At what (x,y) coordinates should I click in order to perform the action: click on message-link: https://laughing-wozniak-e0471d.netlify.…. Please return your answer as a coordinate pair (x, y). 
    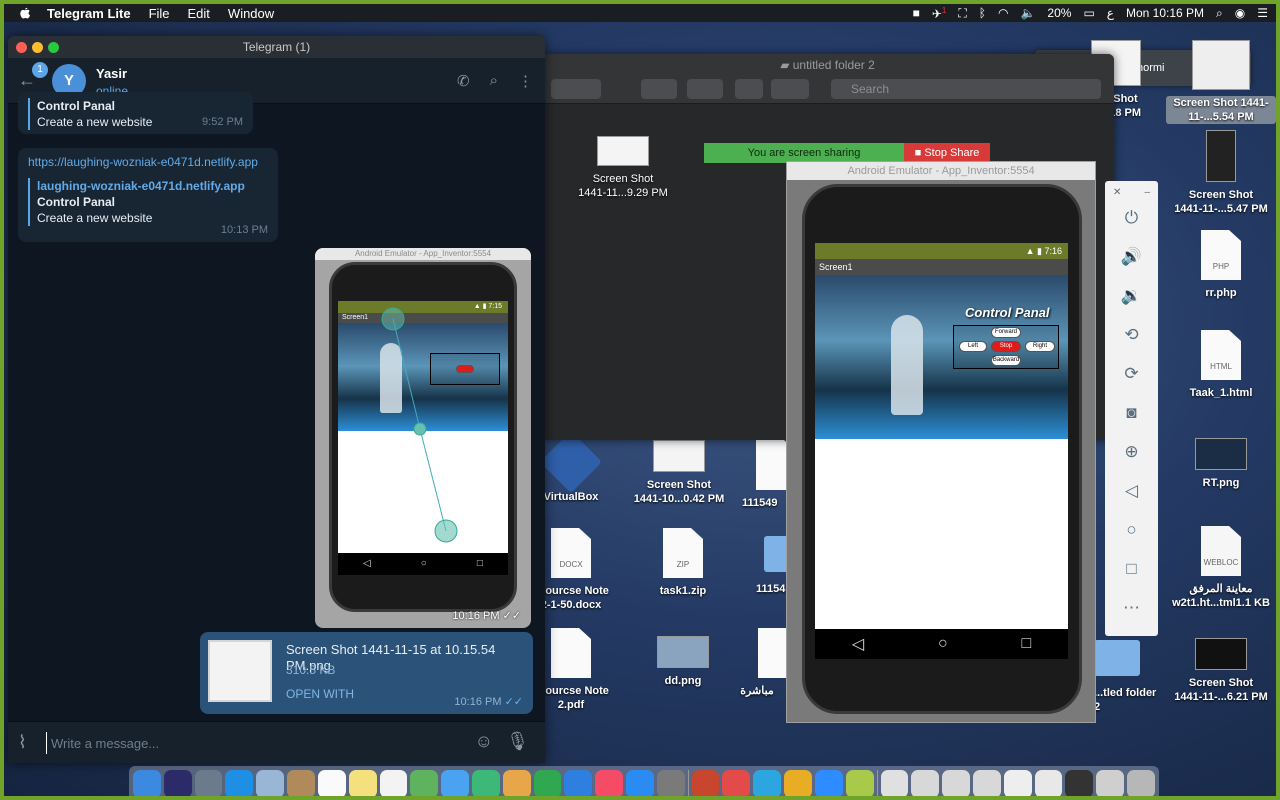
    Looking at the image, I should click on (148, 162).